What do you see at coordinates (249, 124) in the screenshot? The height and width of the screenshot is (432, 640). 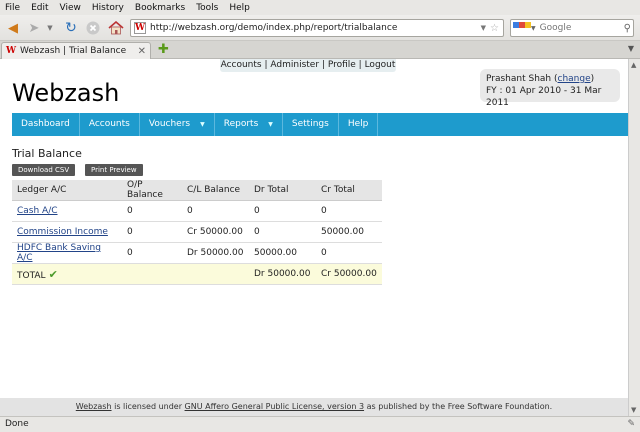 I see `nav-reports: Reports ▼` at bounding box center [249, 124].